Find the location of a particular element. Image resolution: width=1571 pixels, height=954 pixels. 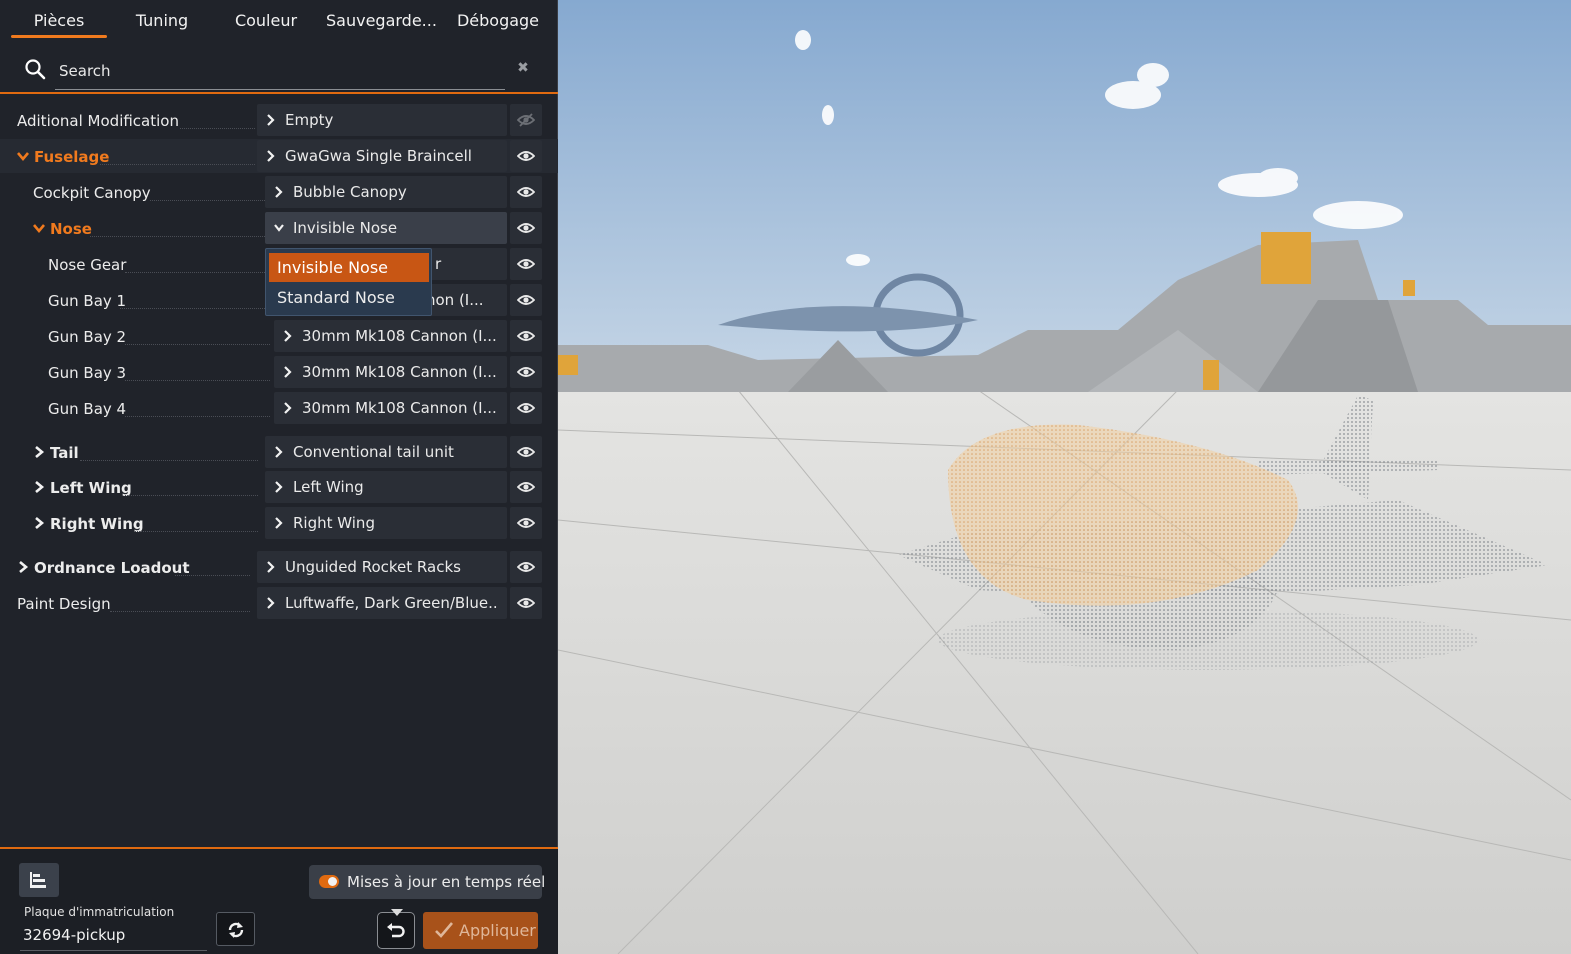

part-value: Bubble Canopy is located at coordinates (350, 192).